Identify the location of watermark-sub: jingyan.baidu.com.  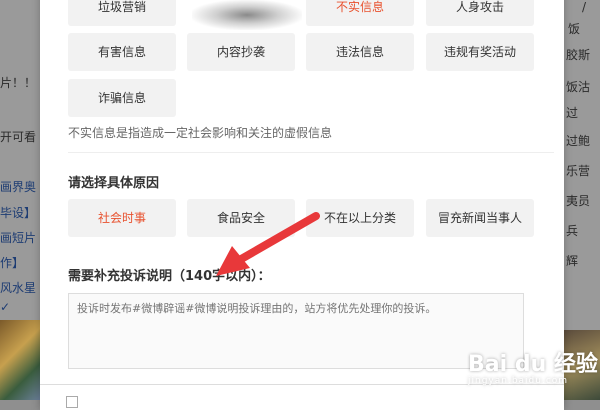
(518, 381).